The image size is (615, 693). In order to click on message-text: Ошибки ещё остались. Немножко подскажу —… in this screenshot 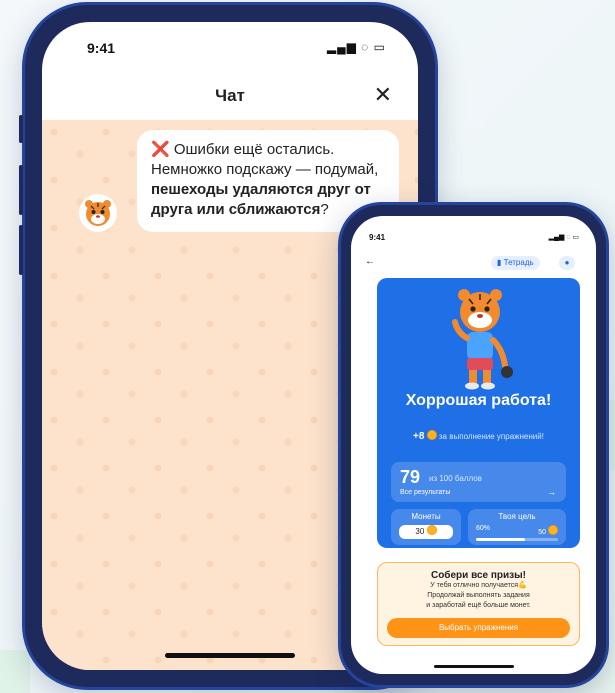, I will do `click(265, 159)`.